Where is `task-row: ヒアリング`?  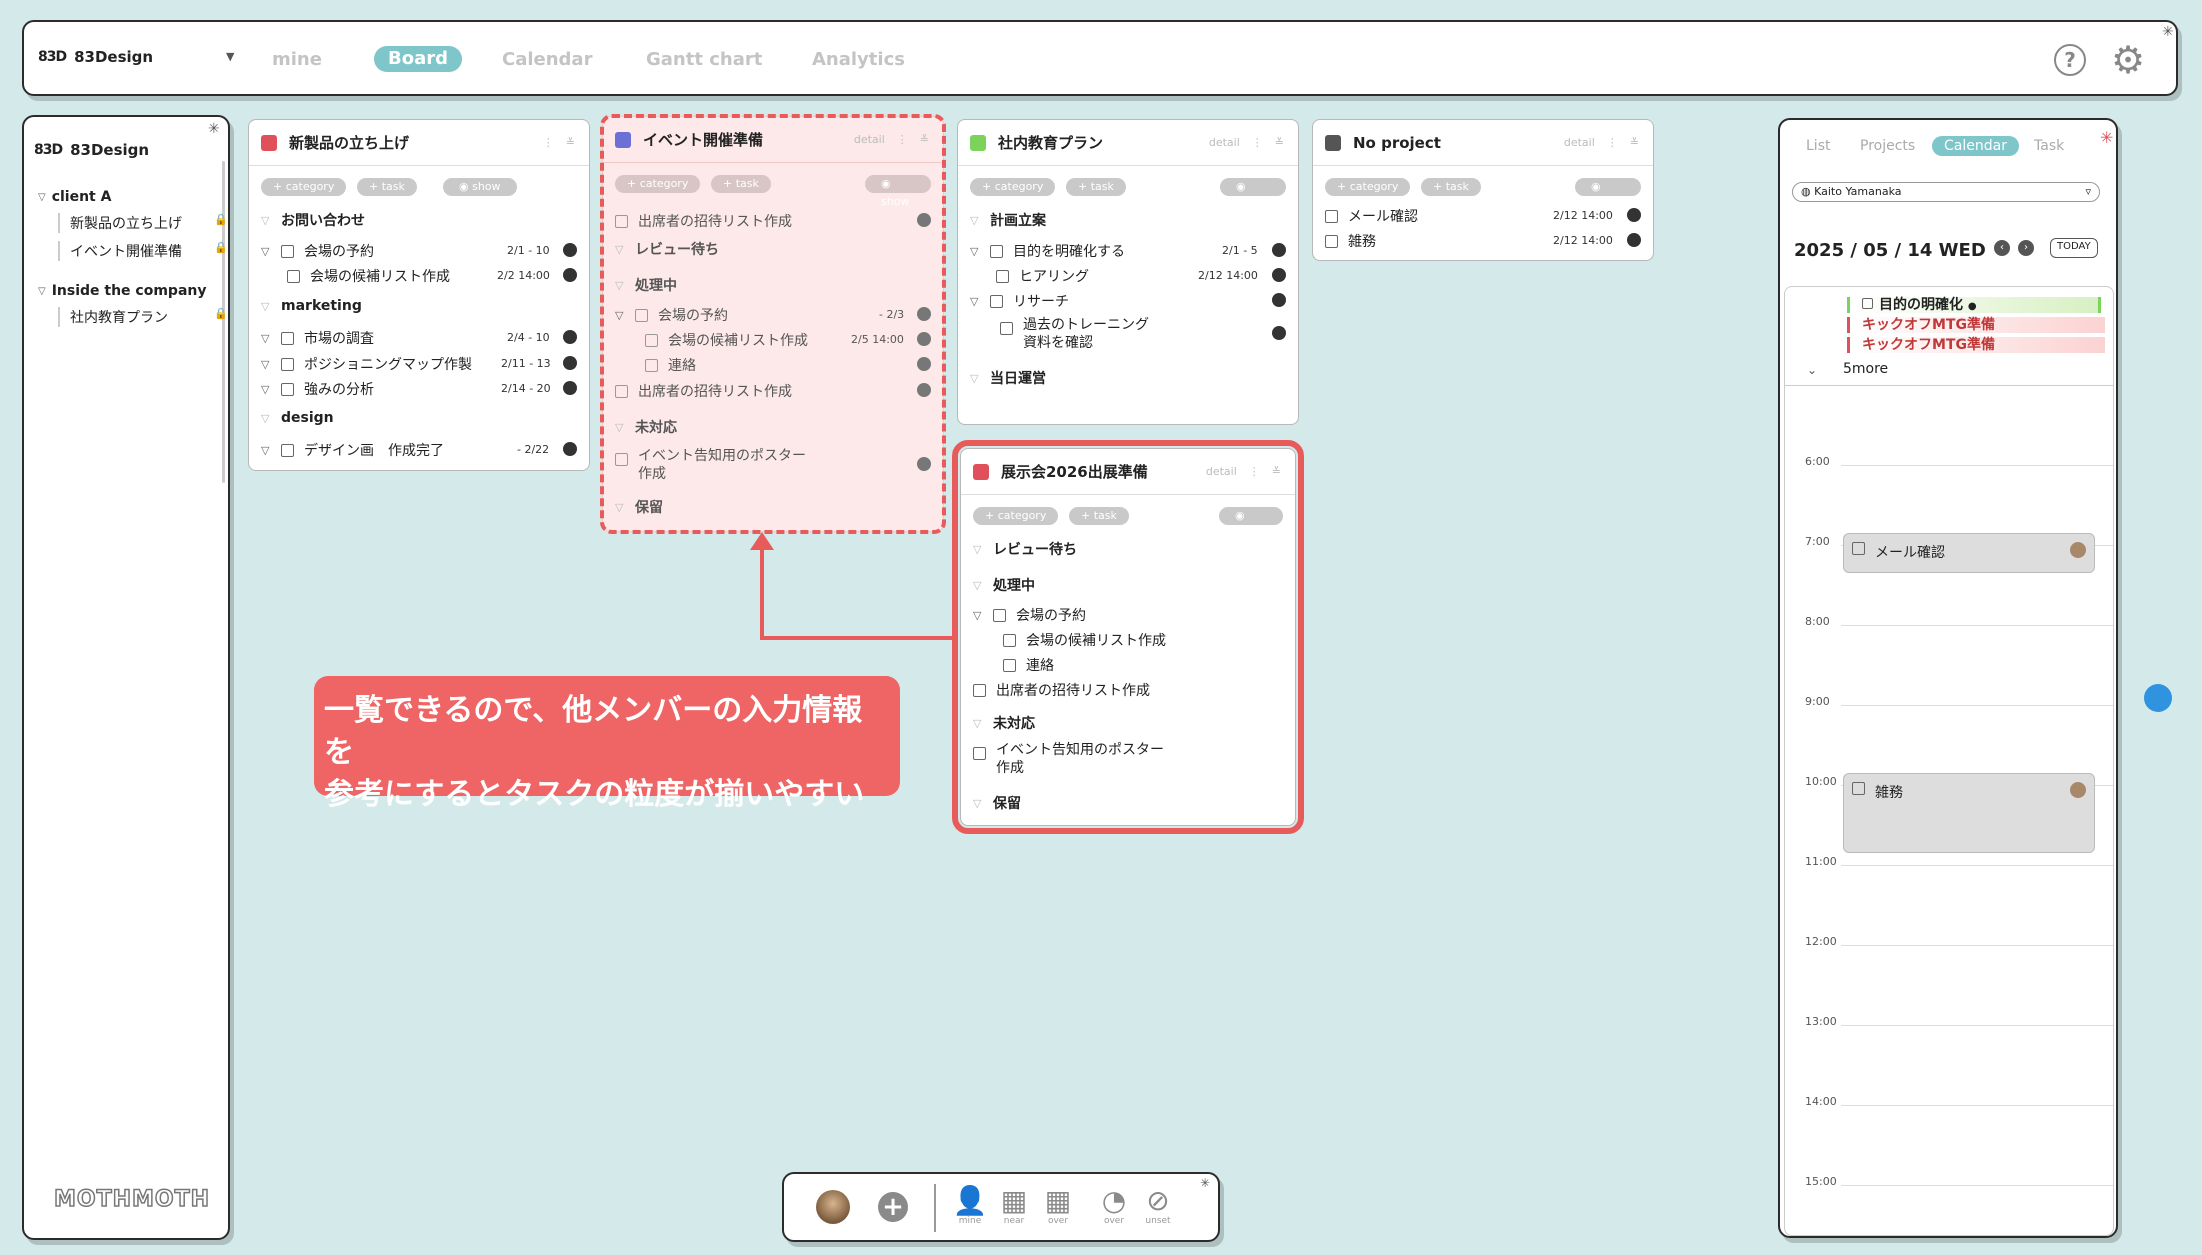 task-row: ヒアリング is located at coordinates (1042, 276).